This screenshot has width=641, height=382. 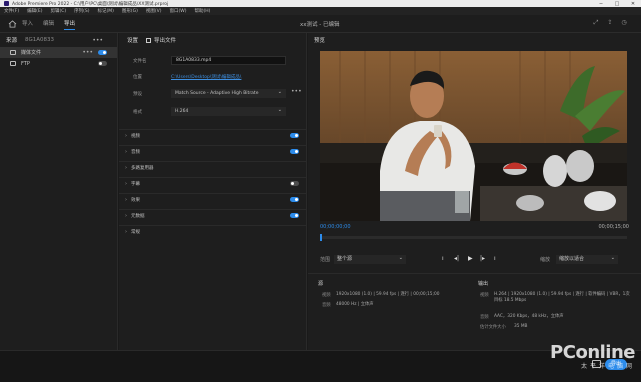 What do you see at coordinates (587, 259) in the screenshot?
I see `scale-dropdown: 缩放以适合` at bounding box center [587, 259].